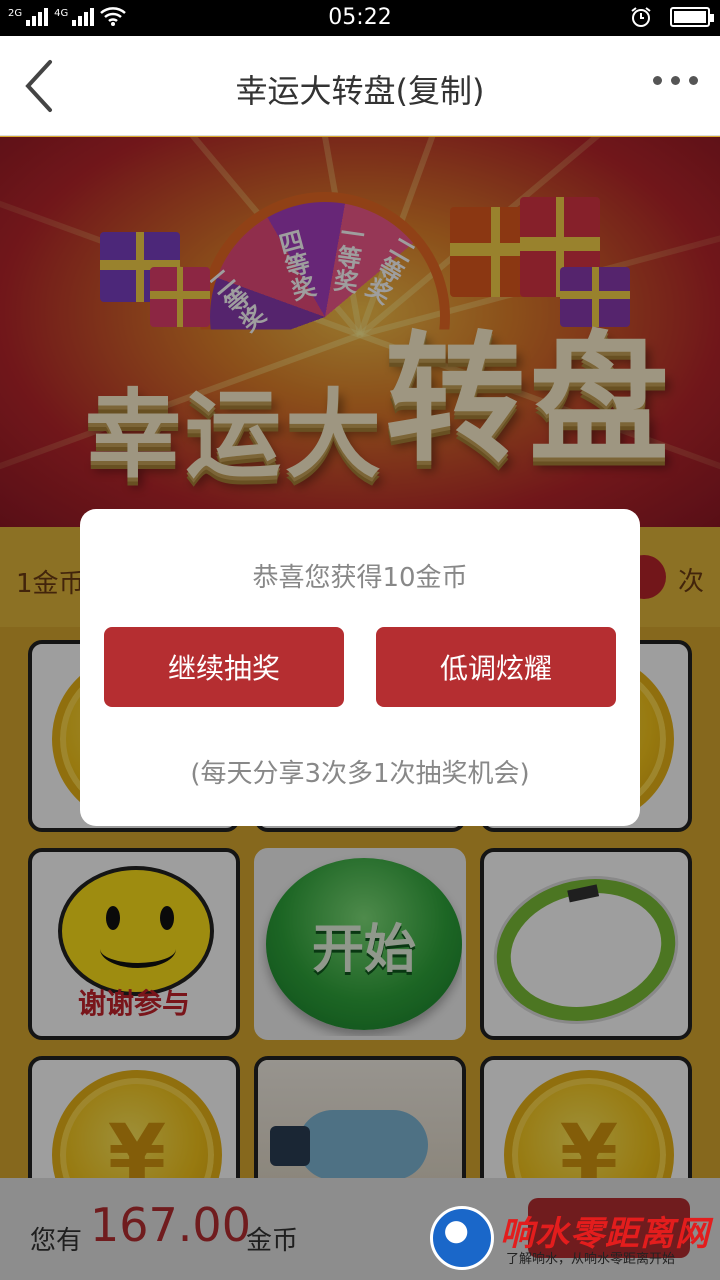 This screenshot has height=1280, width=720. I want to click on page-title: 幸运大转盘(复制), so click(360, 91).